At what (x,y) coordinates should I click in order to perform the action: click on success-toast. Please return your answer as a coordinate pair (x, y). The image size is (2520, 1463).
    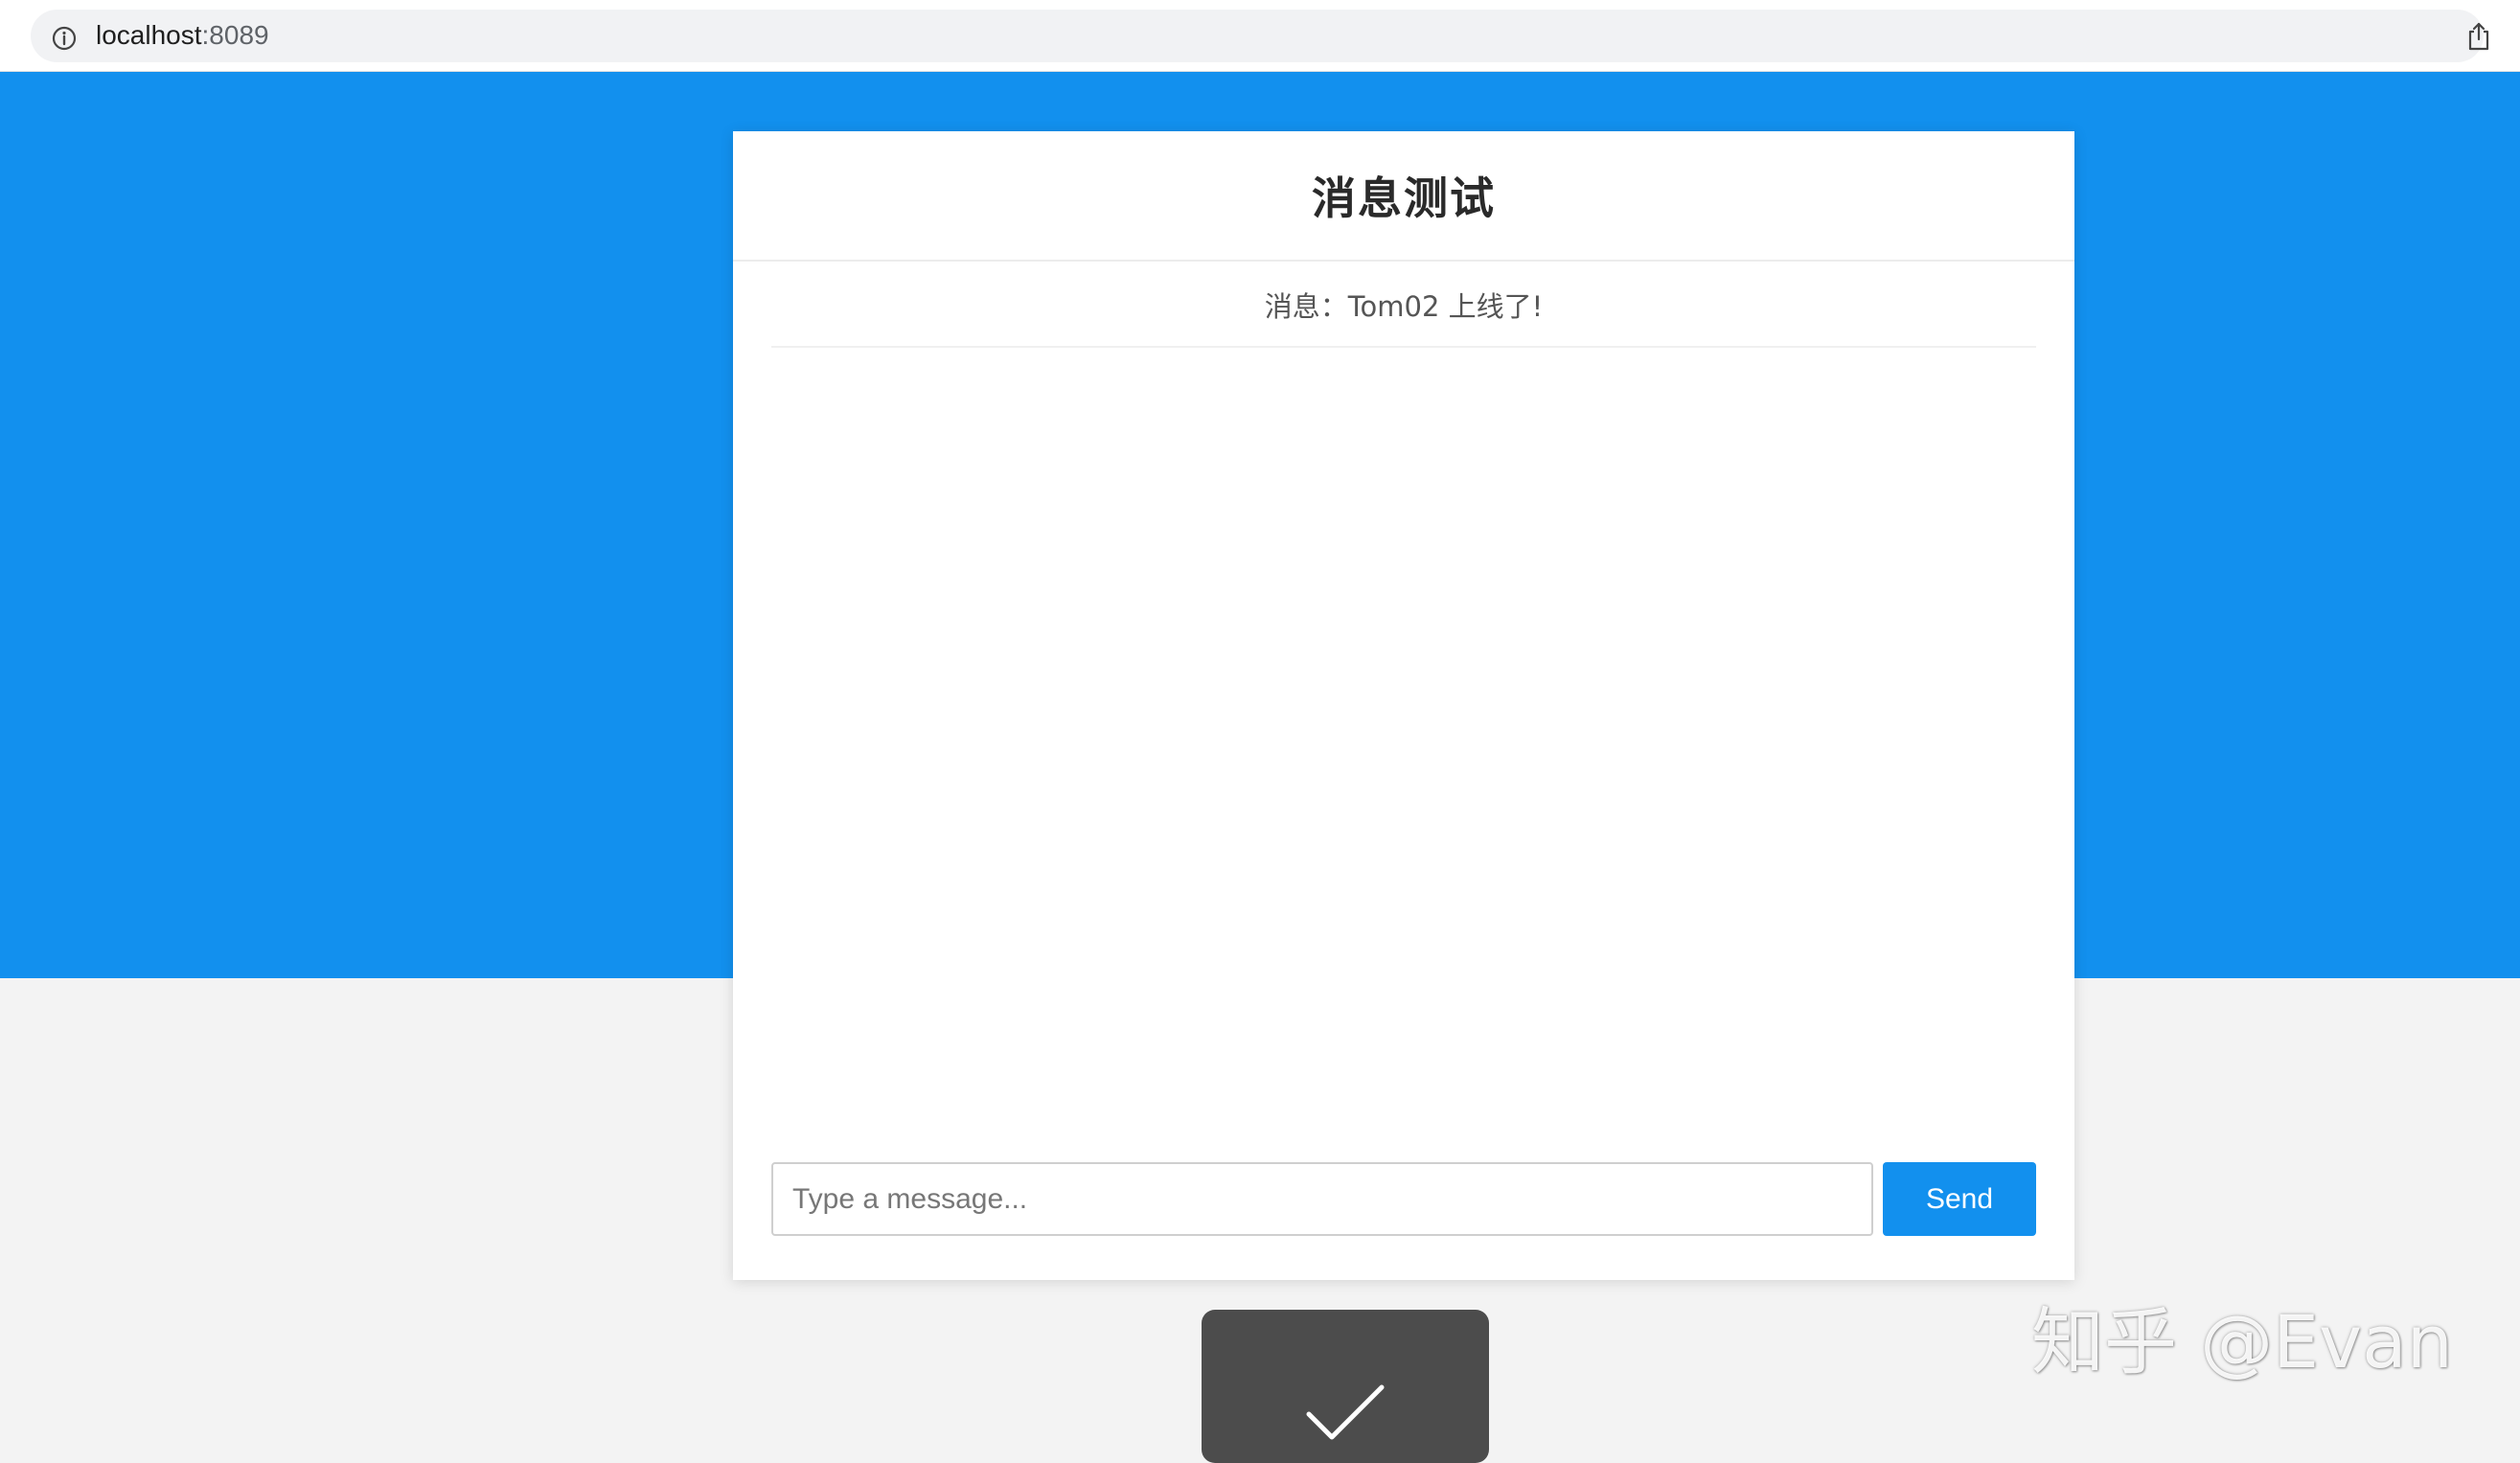
    Looking at the image, I should click on (1345, 1386).